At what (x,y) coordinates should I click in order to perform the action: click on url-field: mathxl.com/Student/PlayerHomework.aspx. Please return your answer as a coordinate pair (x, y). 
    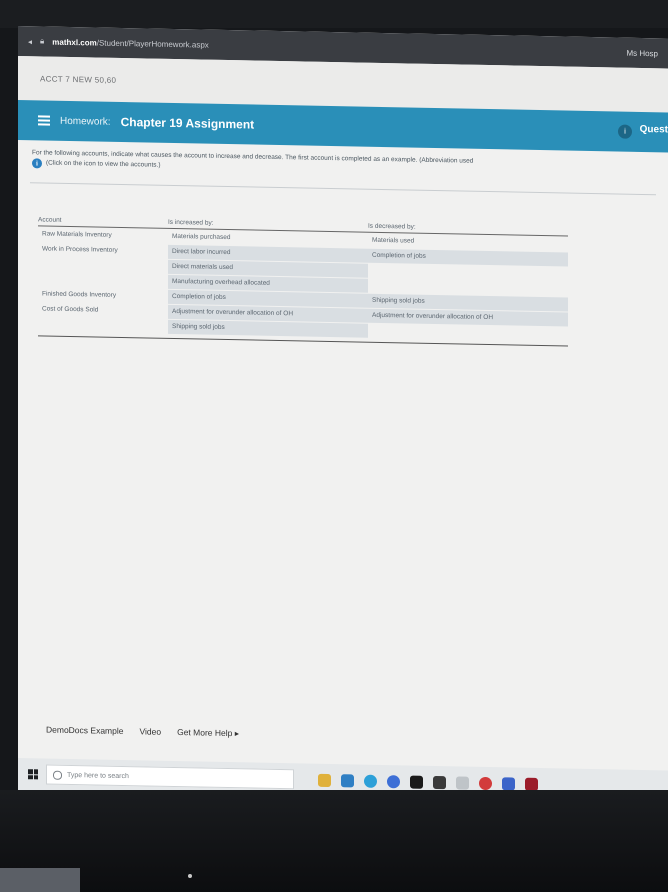
    Looking at the image, I should click on (335, 47).